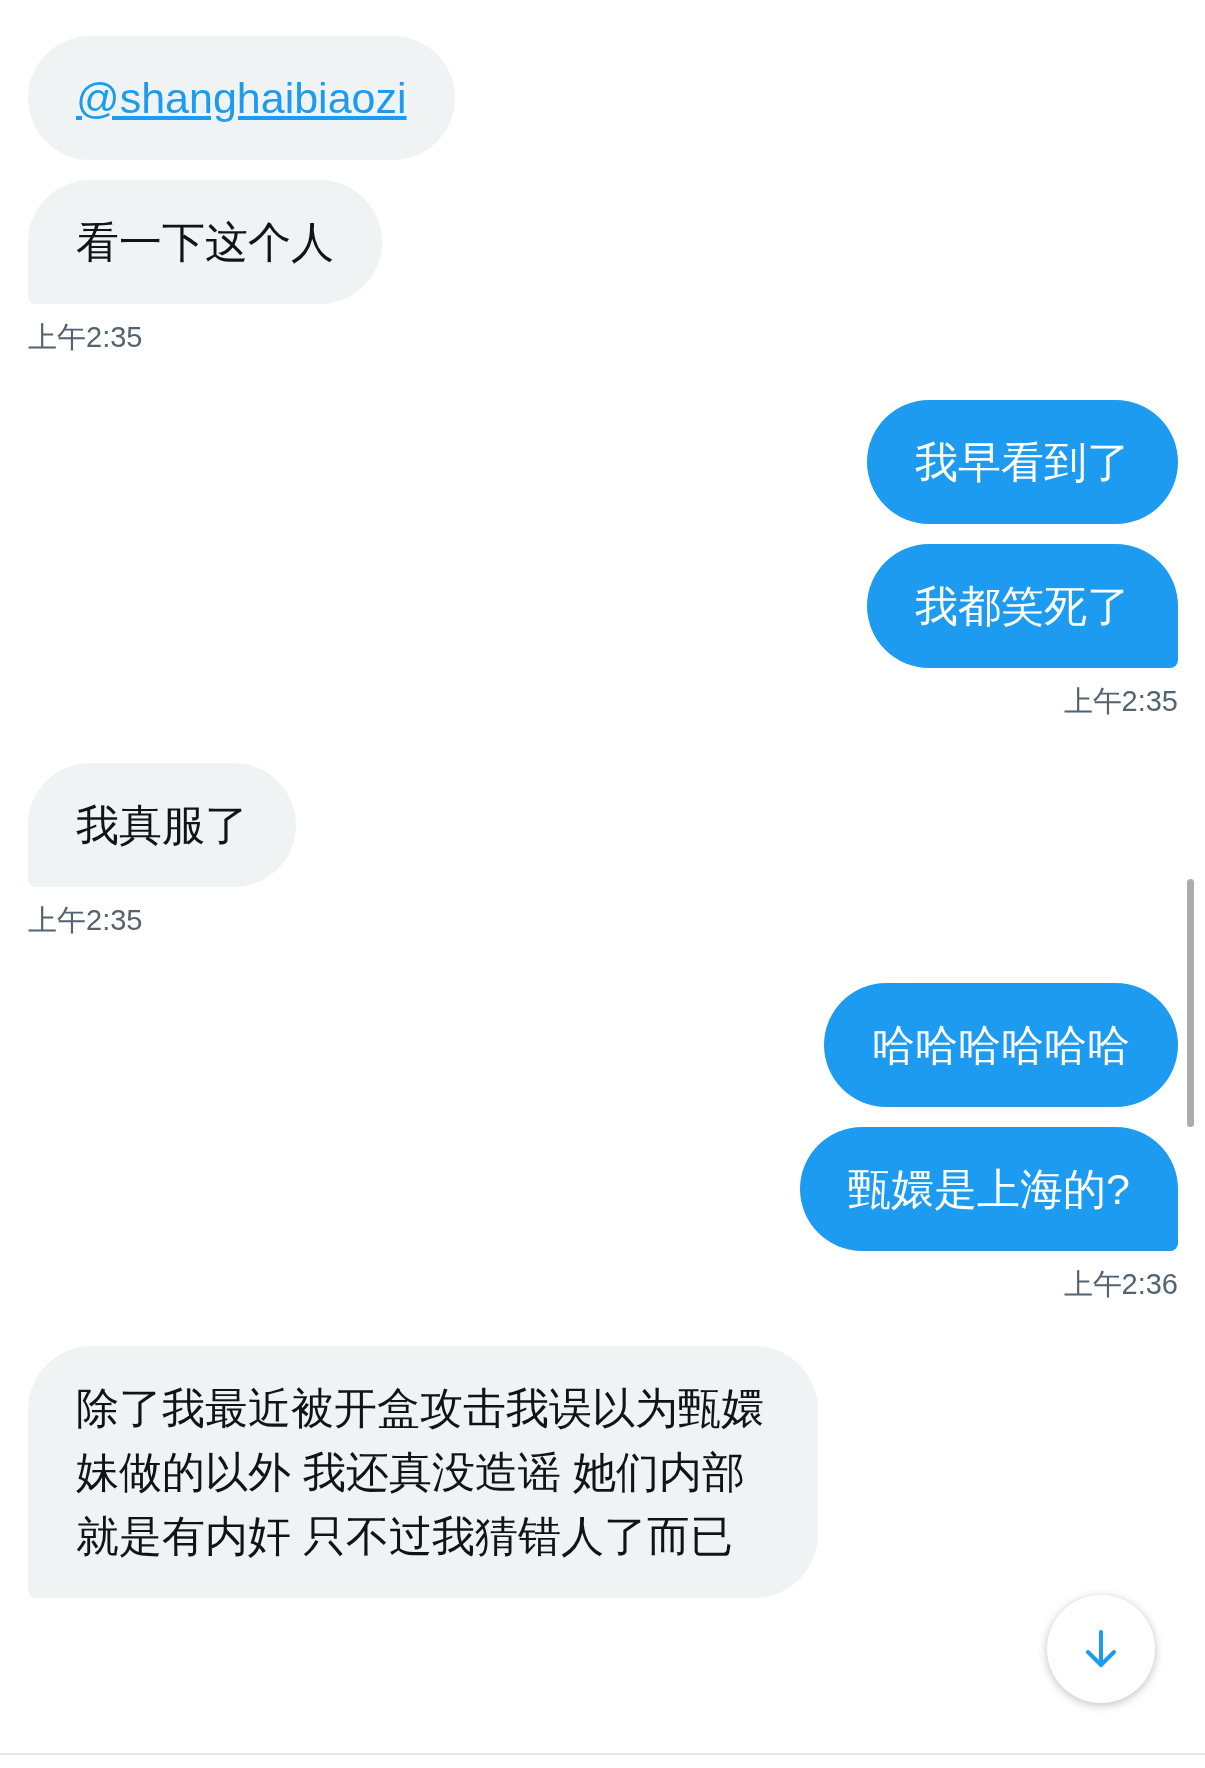 This screenshot has height=1768, width=1205. What do you see at coordinates (1022, 461) in the screenshot?
I see `message-bubble: 我早看到了` at bounding box center [1022, 461].